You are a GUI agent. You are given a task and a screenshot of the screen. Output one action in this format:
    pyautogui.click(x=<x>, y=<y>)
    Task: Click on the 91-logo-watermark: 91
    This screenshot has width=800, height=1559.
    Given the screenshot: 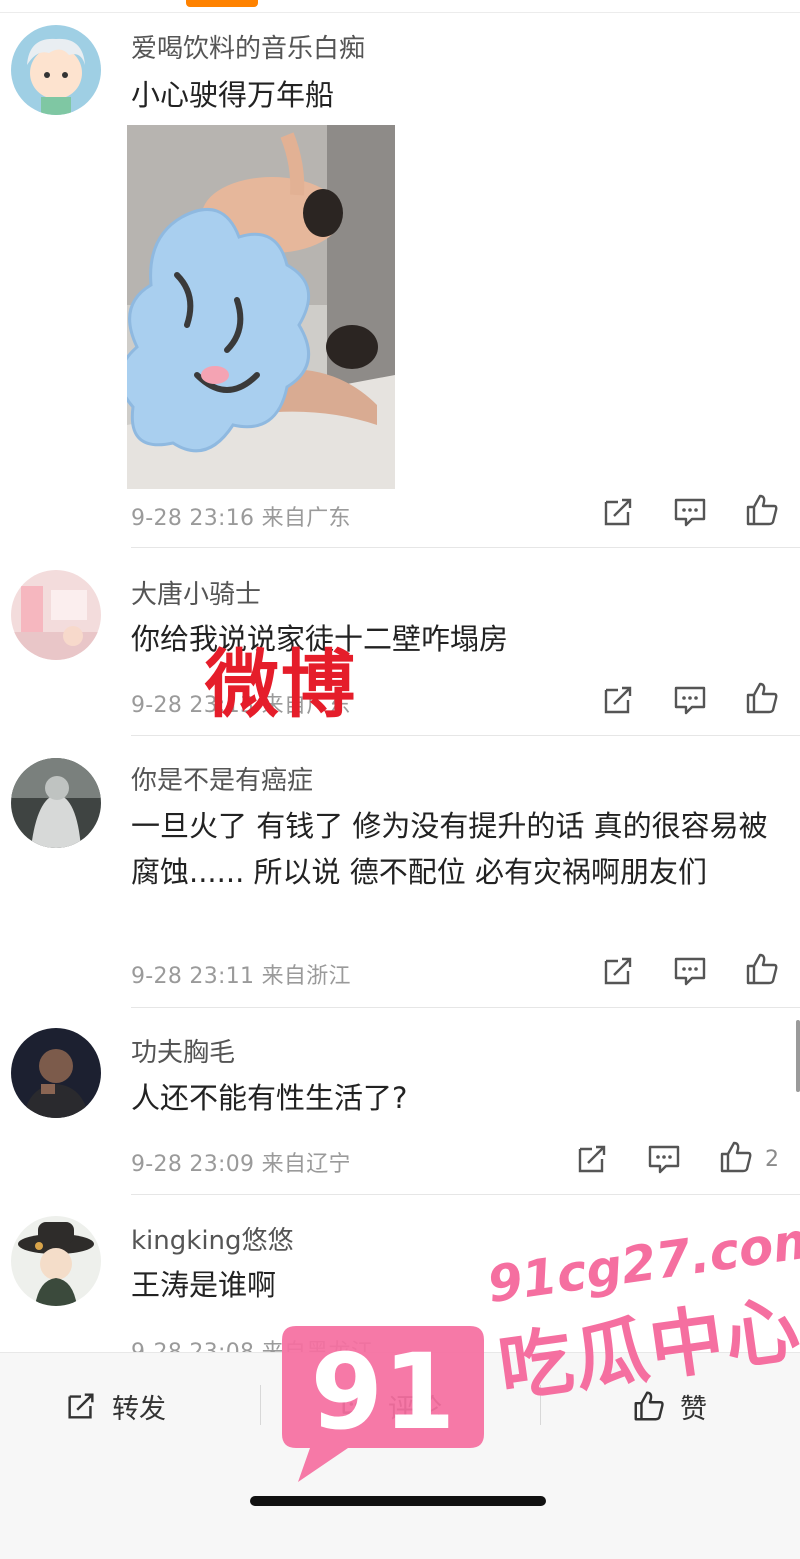 What is the action you would take?
    pyautogui.click(x=383, y=1401)
    